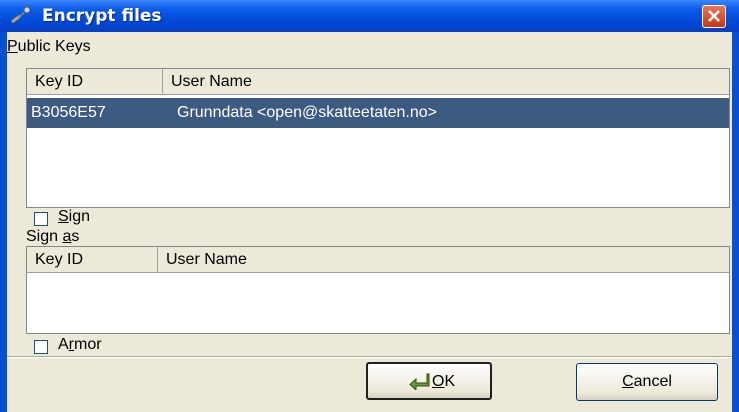  I want to click on key-pen-icon, so click(21, 15).